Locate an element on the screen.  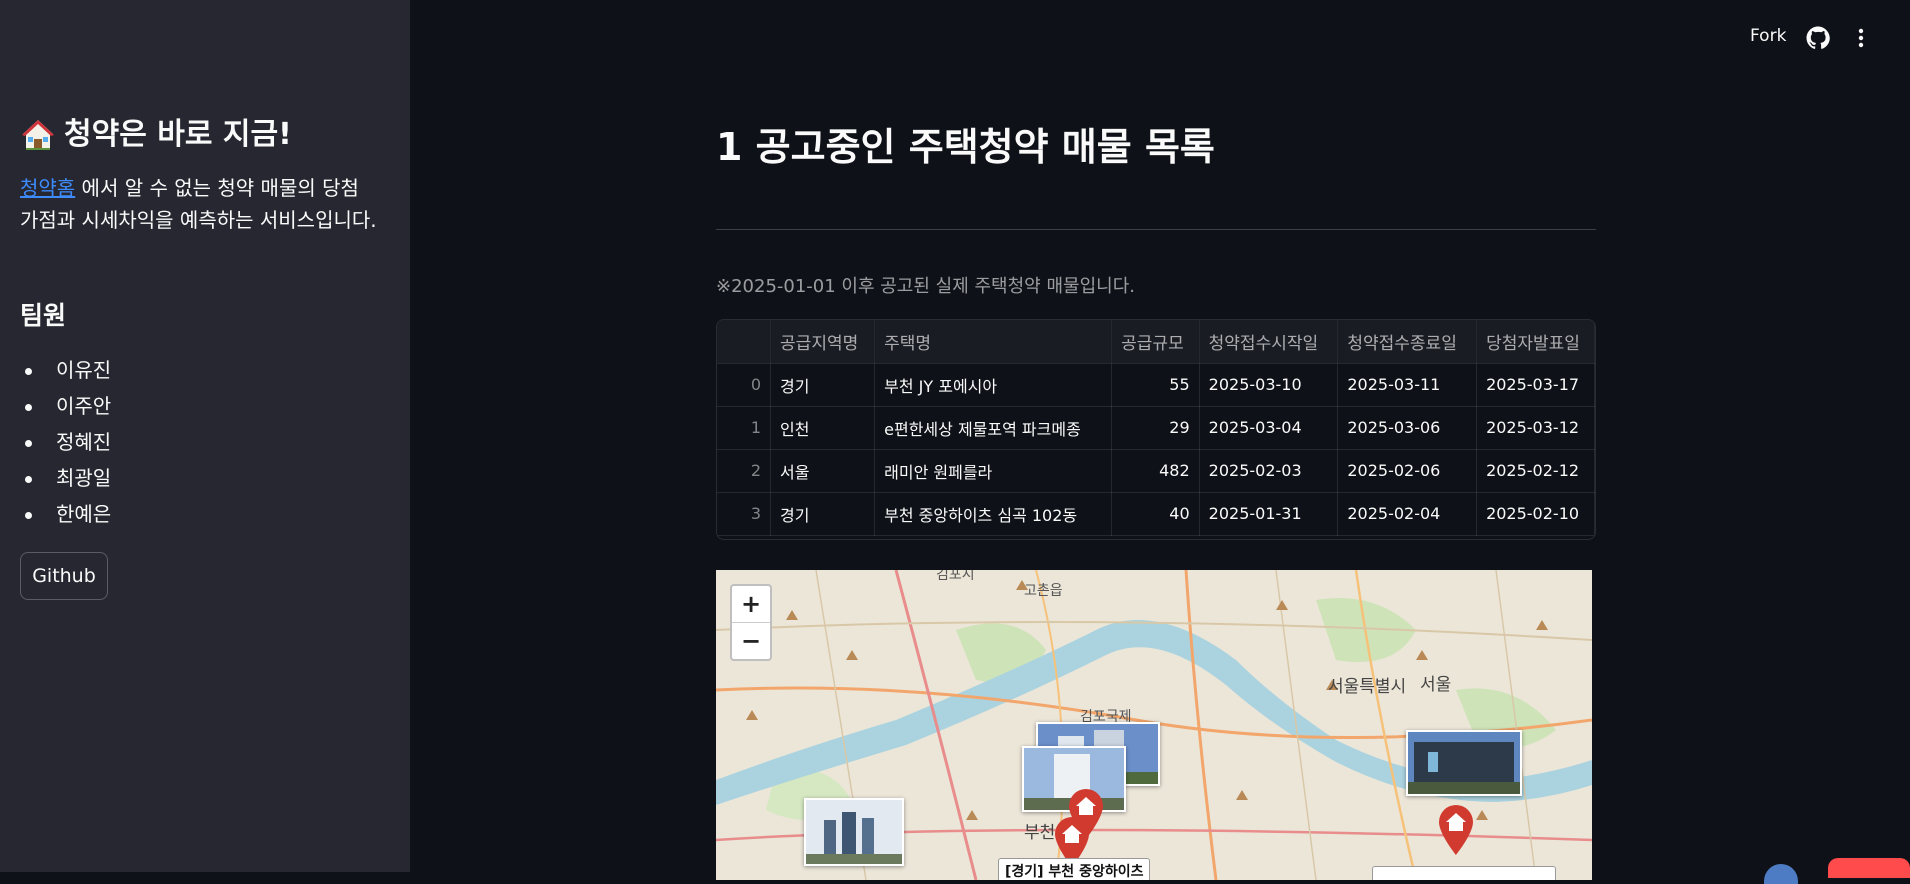
column-header-supply-size: 공급규모 is located at coordinates (1155, 342).